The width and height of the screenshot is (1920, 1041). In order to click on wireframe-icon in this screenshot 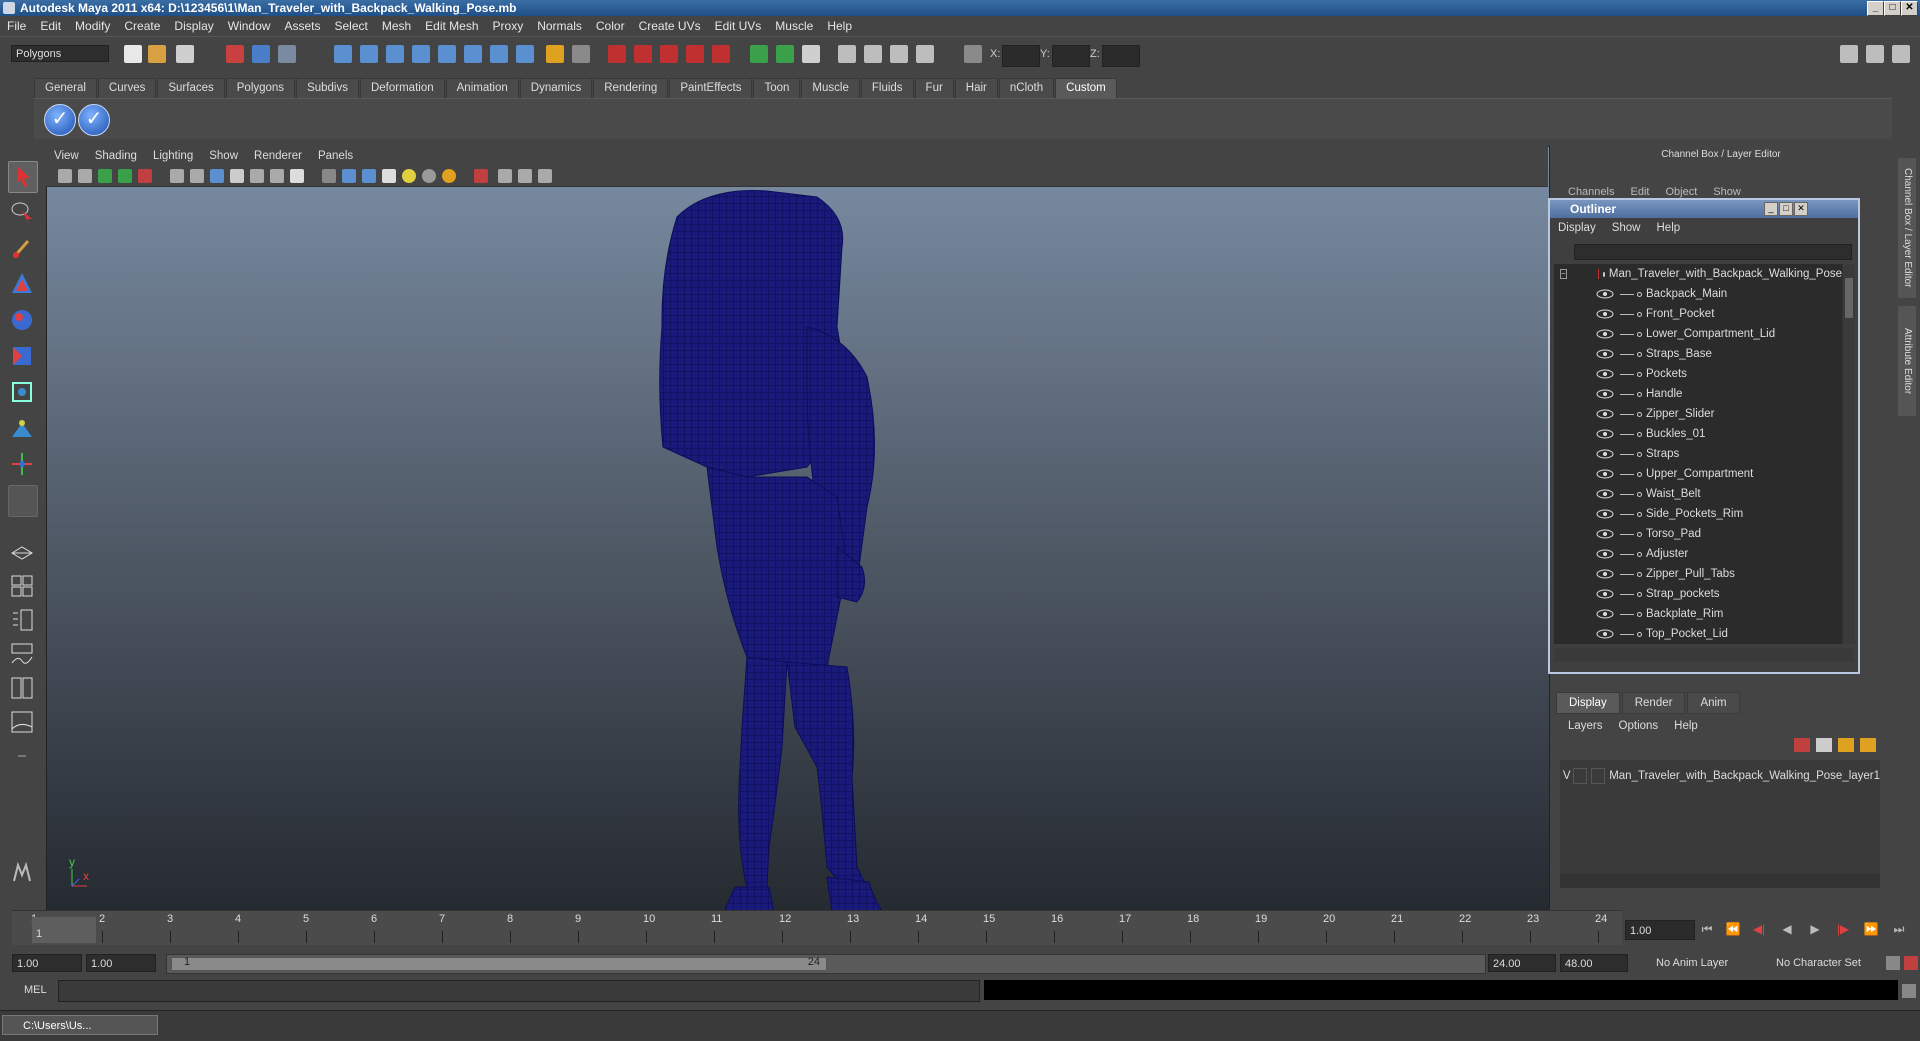, I will do `click(329, 176)`.